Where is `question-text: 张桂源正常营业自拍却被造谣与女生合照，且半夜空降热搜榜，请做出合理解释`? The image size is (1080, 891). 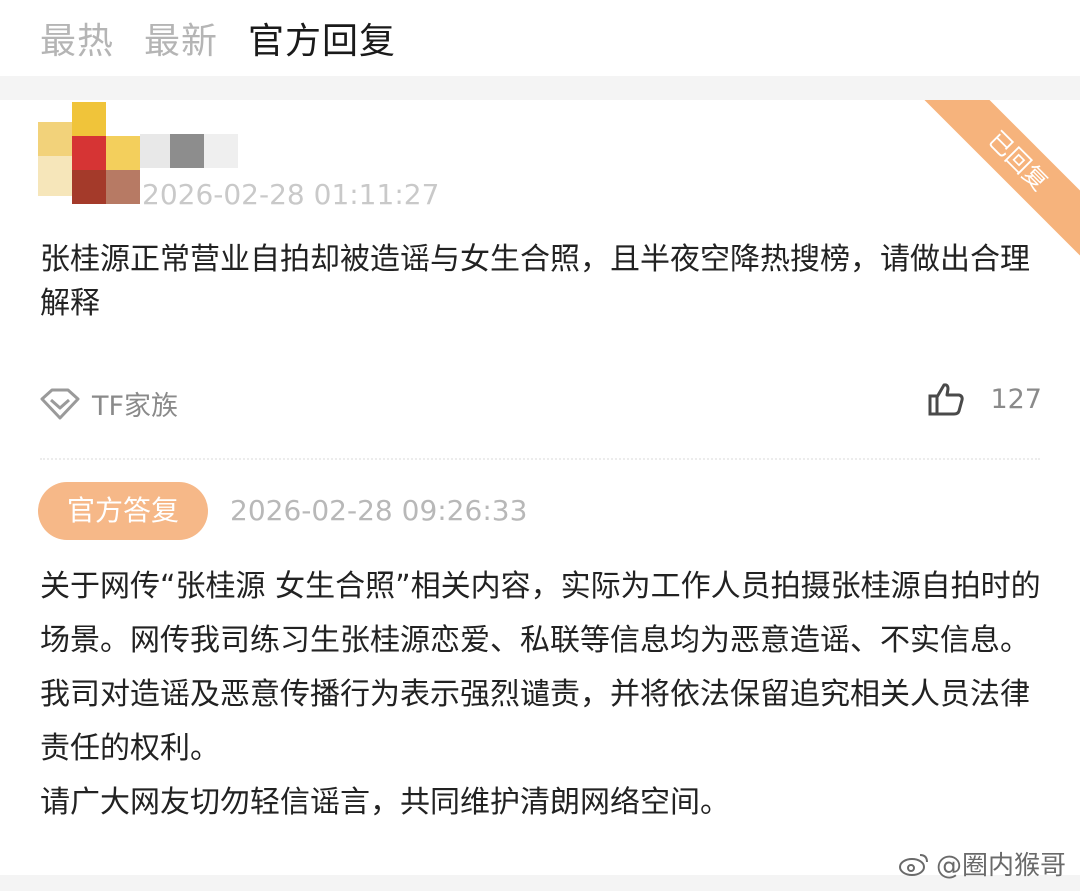
question-text: 张桂源正常营业自拍却被造谣与女生合照，且半夜空降热搜榜，请做出合理解释 is located at coordinates (535, 281).